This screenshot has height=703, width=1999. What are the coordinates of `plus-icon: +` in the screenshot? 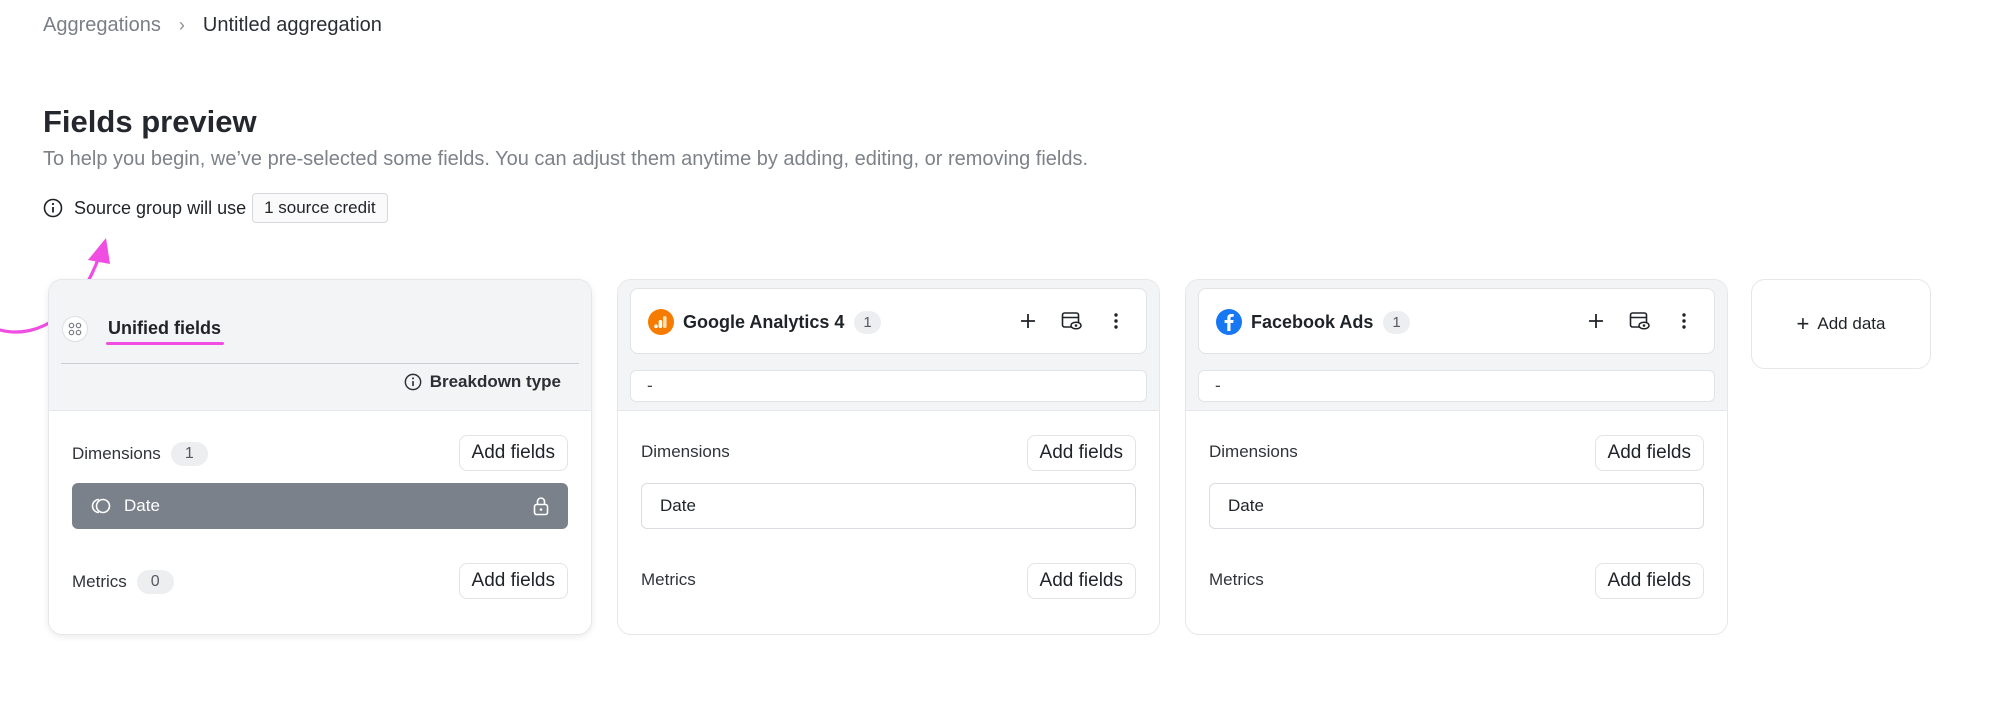 It's located at (1803, 323).